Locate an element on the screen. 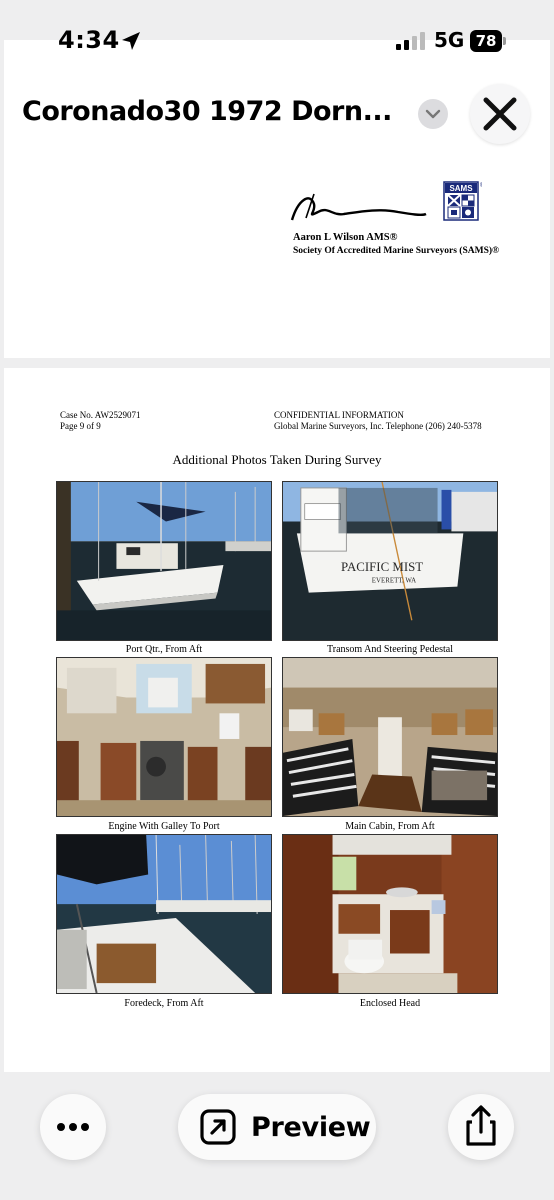  network-type: 5G is located at coordinates (449, 40).